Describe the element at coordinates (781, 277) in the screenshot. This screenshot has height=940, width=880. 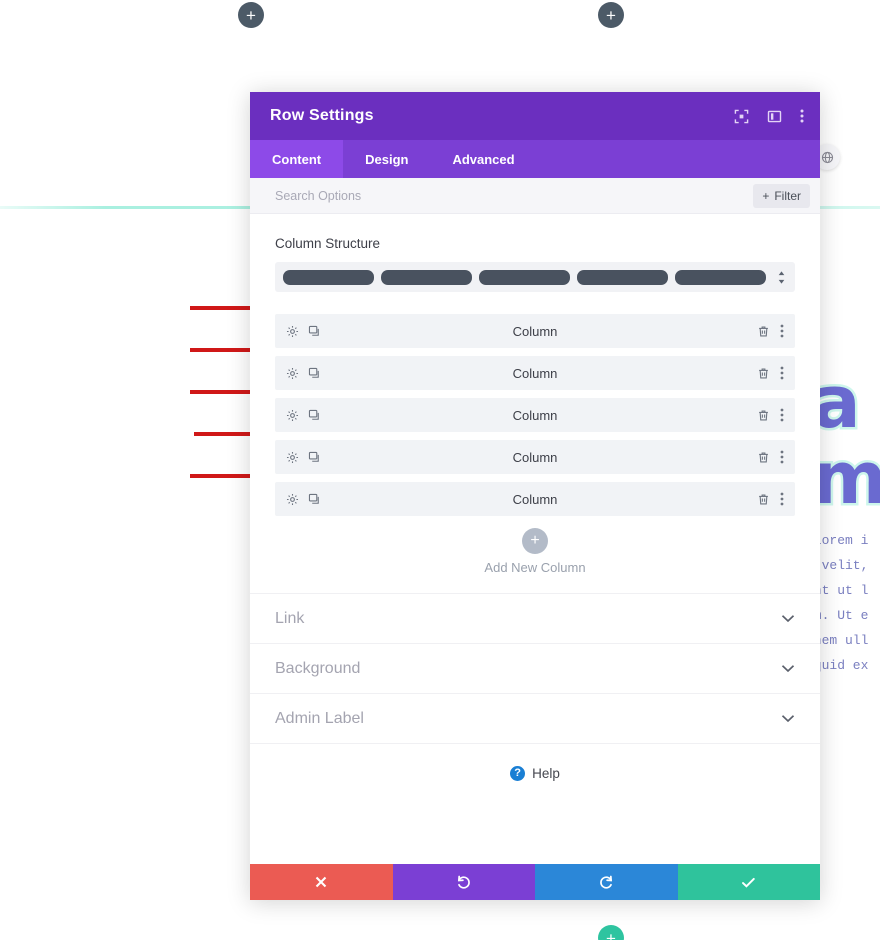
I see `spinner-updown-icon` at that location.